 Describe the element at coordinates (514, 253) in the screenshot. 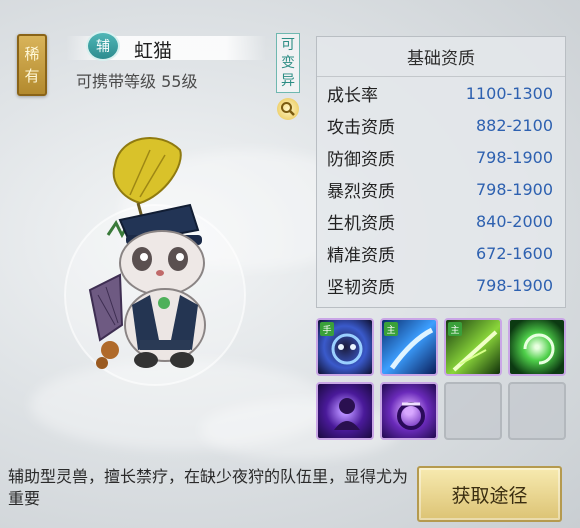

I see `stat-value: 672-1600` at that location.